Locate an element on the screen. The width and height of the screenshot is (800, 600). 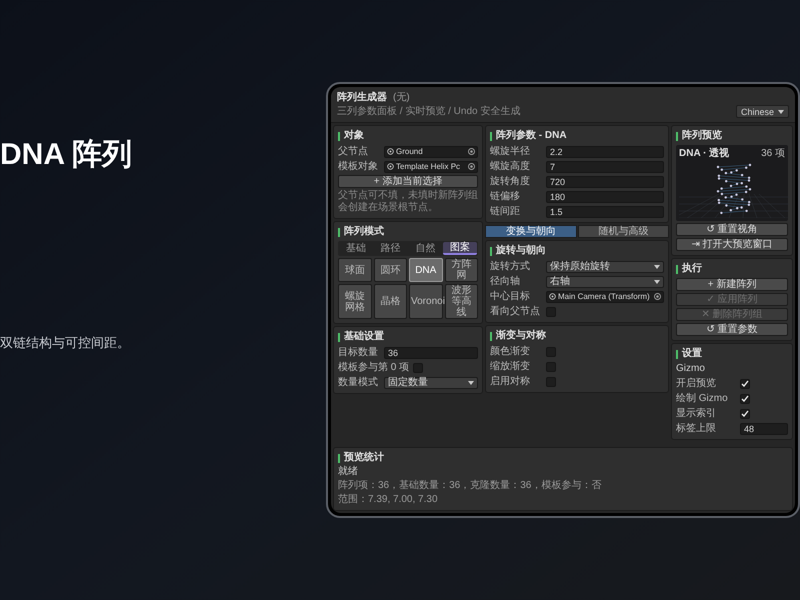
field-label: 显示索引 is located at coordinates (696, 414).